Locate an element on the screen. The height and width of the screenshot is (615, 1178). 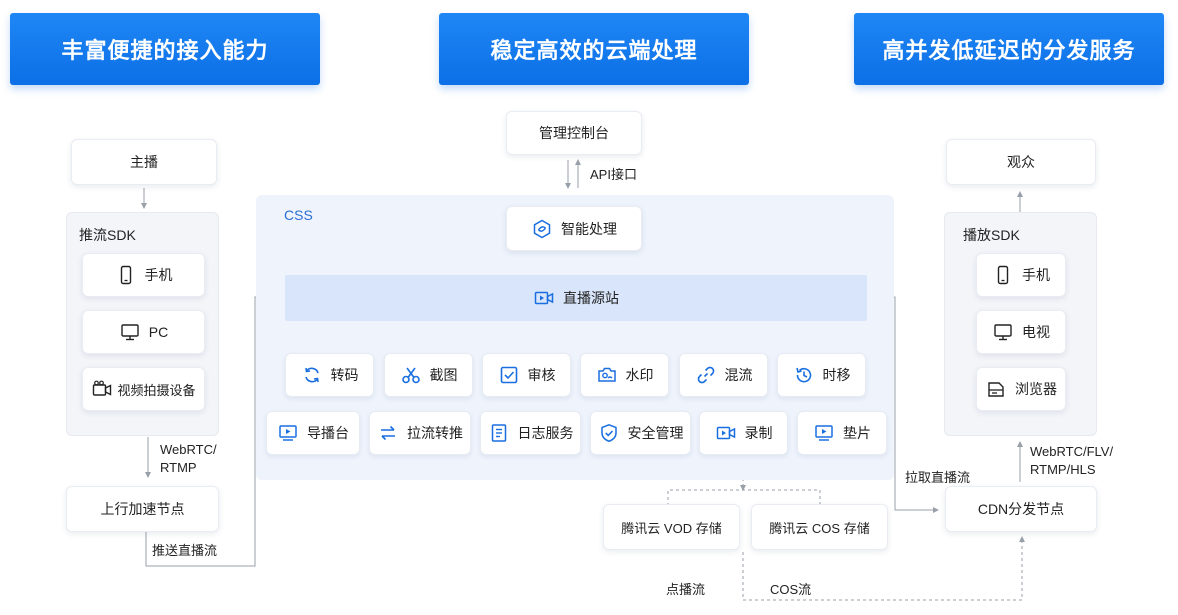
push-sdk-title: 推流SDK is located at coordinates (107, 235).